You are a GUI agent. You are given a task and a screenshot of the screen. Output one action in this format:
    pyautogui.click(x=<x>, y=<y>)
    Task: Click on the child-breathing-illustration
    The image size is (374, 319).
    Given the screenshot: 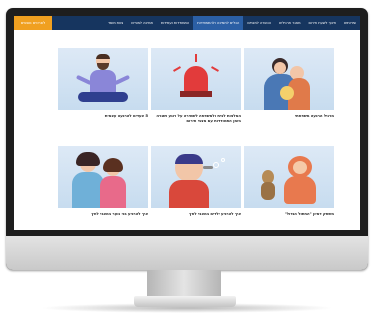 What is the action you would take?
    pyautogui.click(x=196, y=177)
    